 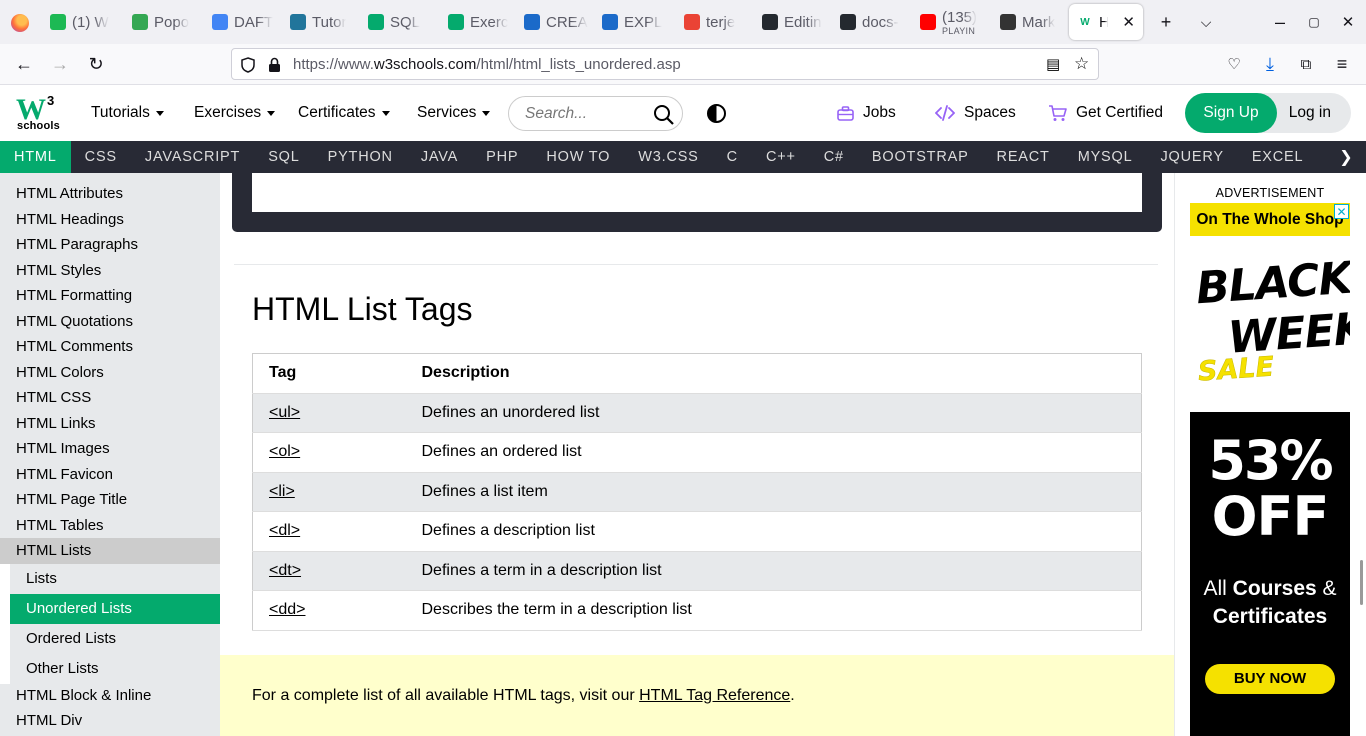 I want to click on browser-tab: (1) W, so click(x=86, y=22).